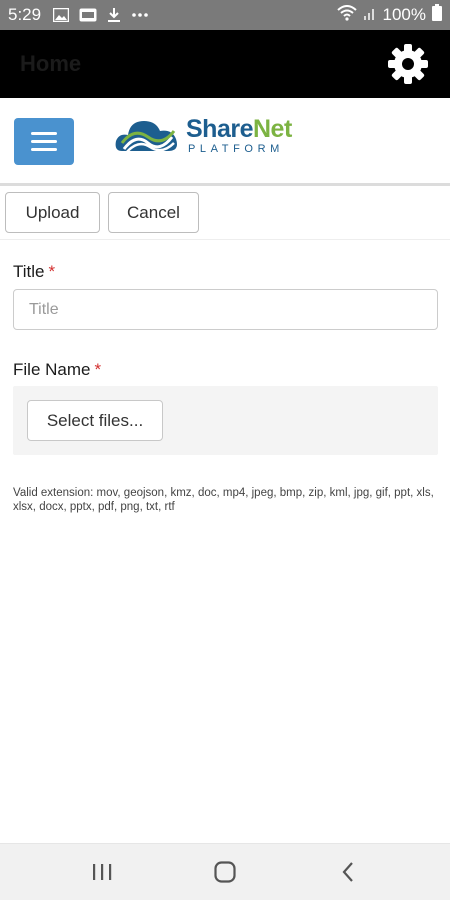  What do you see at coordinates (52, 369) in the screenshot?
I see `file-name-label-text: File Name` at bounding box center [52, 369].